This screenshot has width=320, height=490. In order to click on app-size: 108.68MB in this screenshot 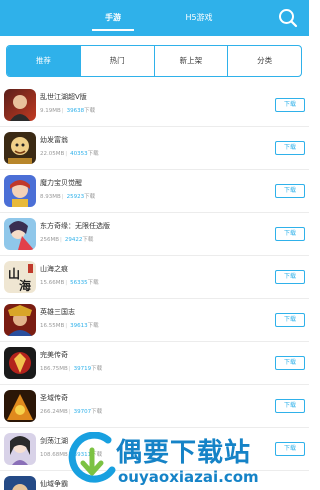, I will do `click(54, 455)`.